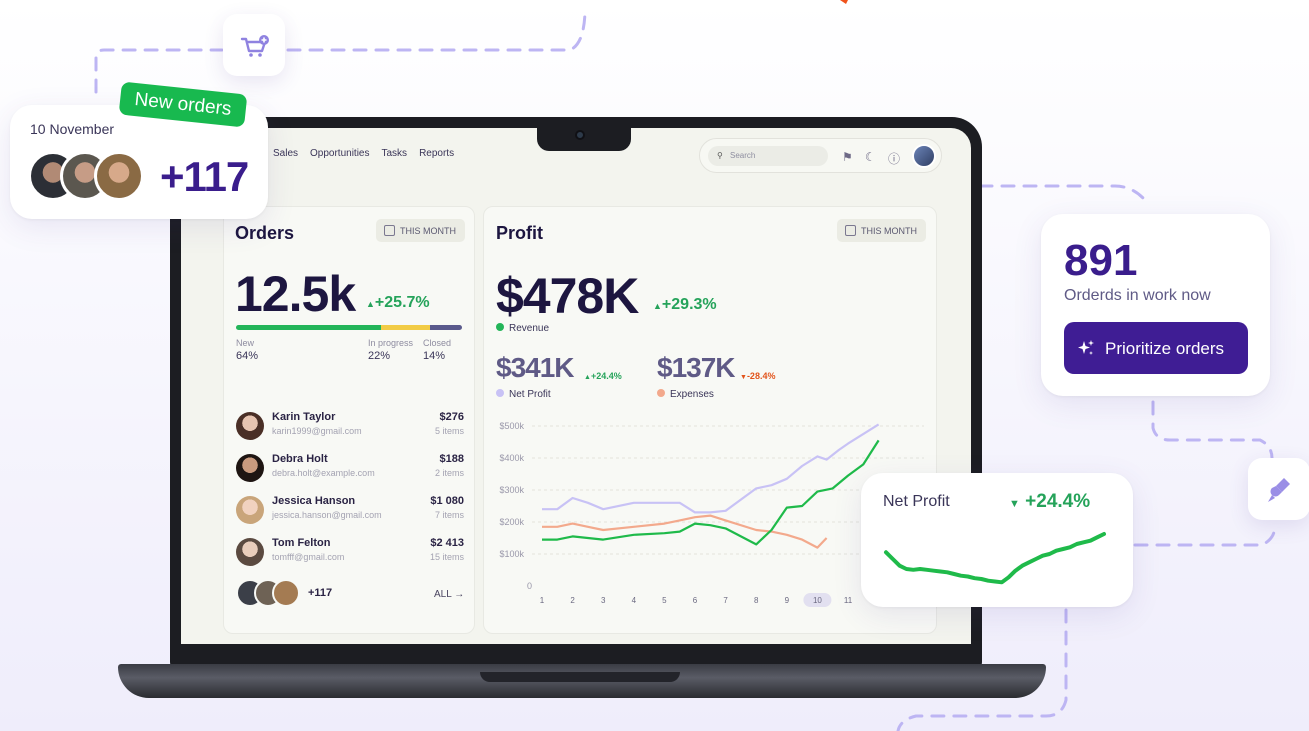 This screenshot has height=731, width=1309. I want to click on series-line-net-profit, so click(711, 468).